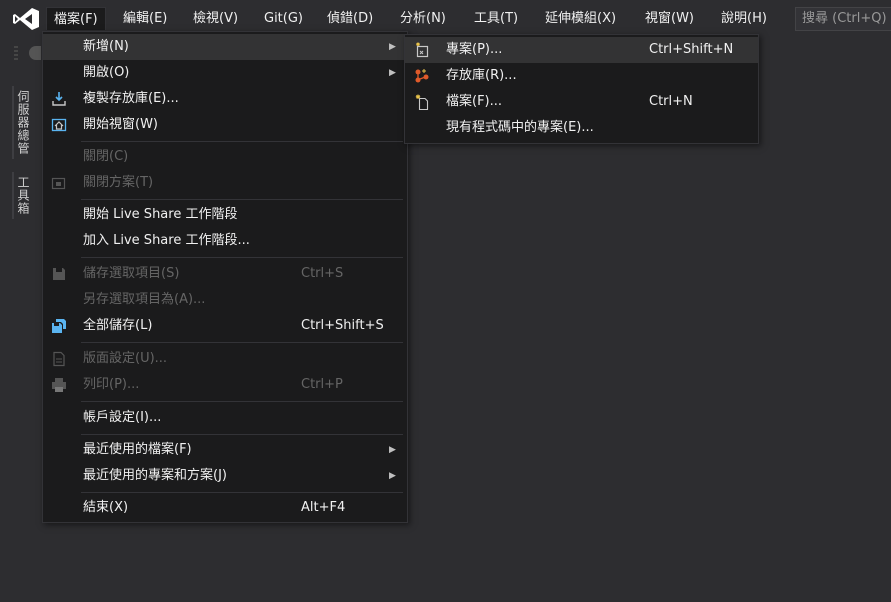 The image size is (891, 602). I want to click on toolbar-grip, so click(16, 54).